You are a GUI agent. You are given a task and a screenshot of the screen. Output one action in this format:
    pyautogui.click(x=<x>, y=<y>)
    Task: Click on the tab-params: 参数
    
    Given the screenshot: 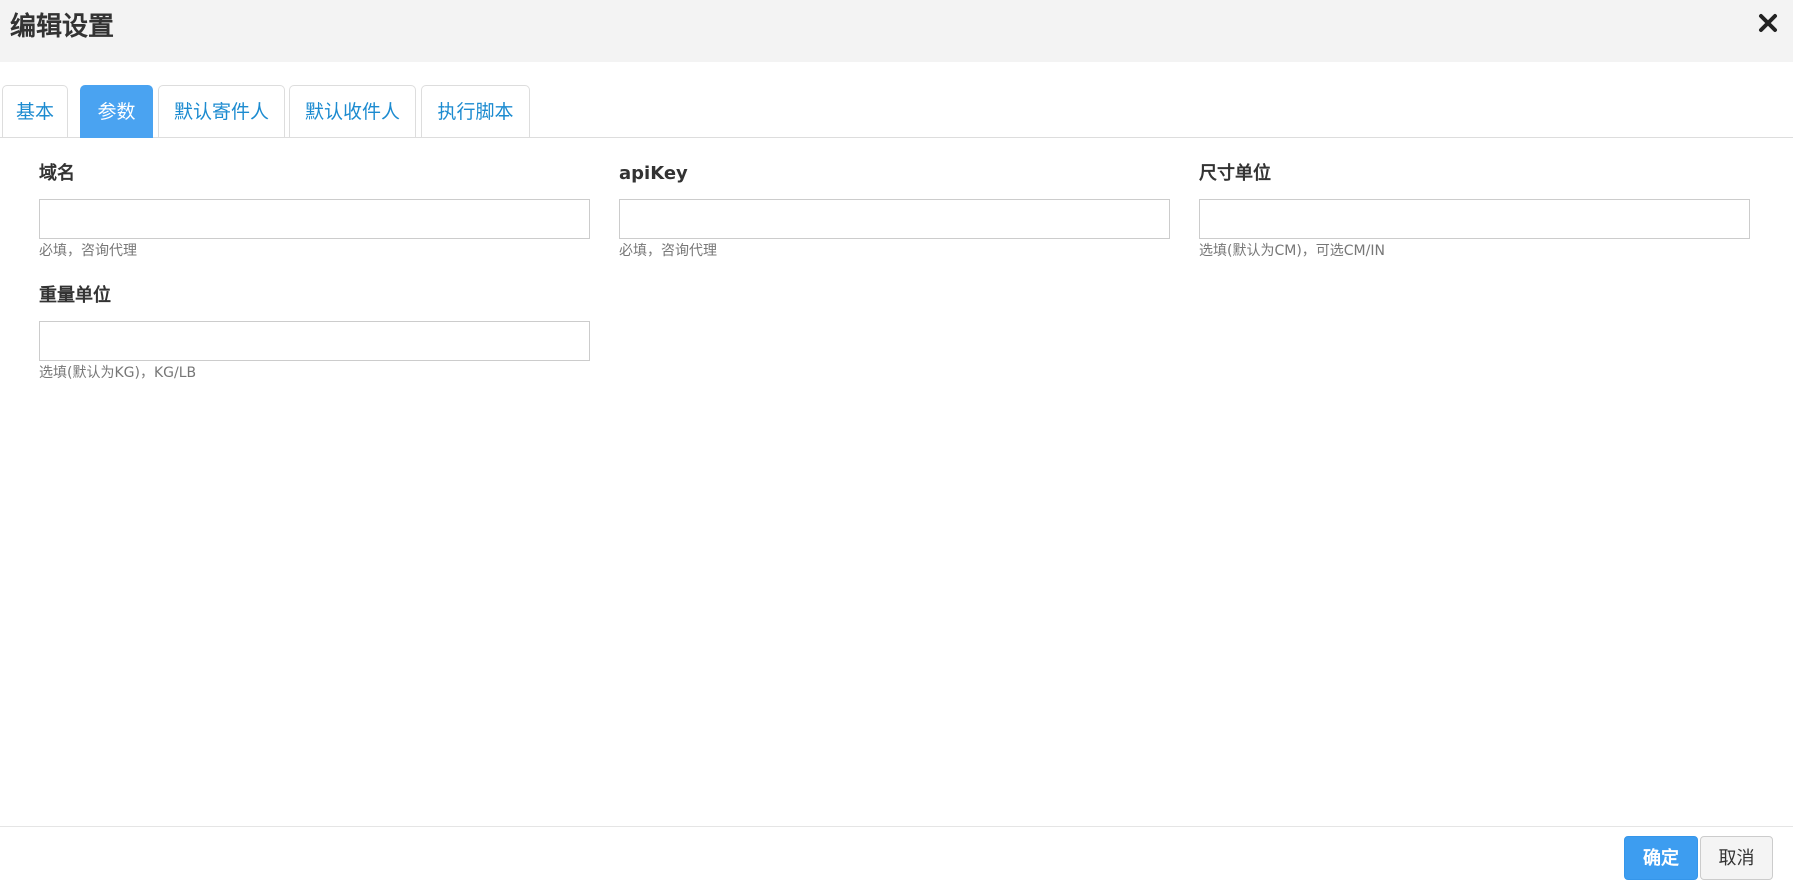 What is the action you would take?
    pyautogui.click(x=116, y=111)
    